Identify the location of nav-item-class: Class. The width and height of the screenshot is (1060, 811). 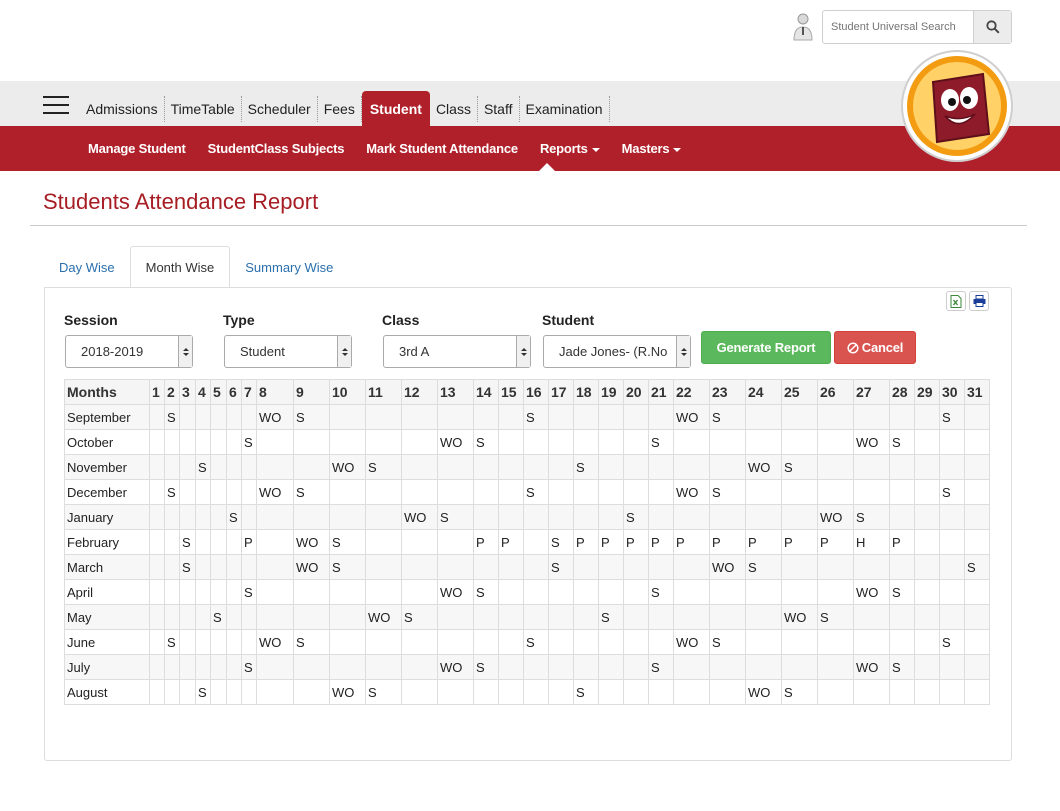
(454, 109).